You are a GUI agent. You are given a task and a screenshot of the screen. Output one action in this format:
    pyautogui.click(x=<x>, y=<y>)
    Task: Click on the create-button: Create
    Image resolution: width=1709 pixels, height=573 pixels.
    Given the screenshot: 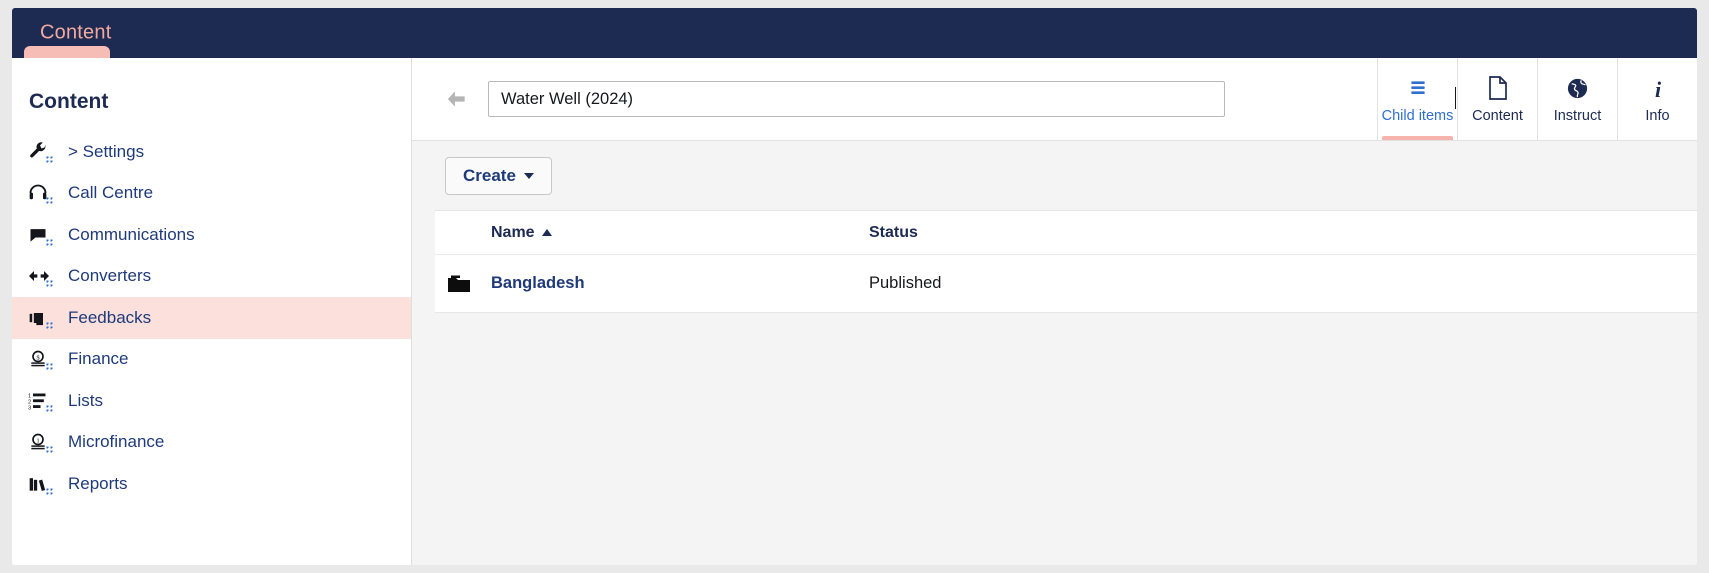 What is the action you would take?
    pyautogui.click(x=498, y=176)
    